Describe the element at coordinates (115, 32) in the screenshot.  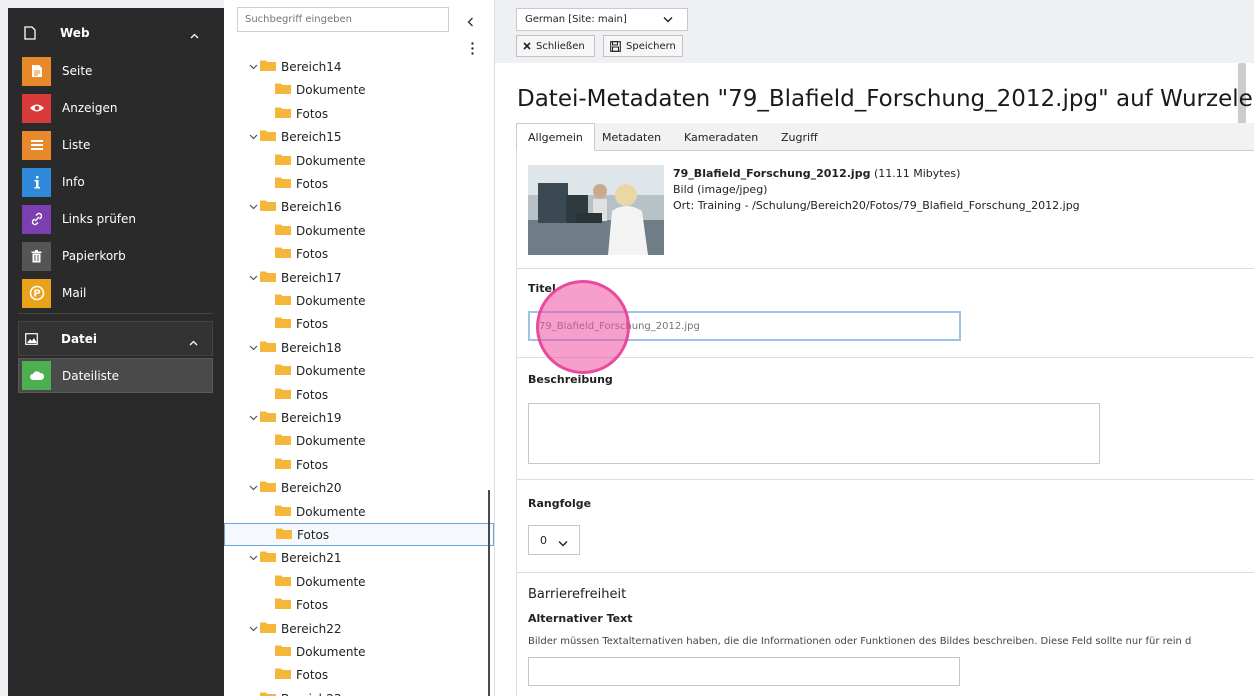
I see `menu-group-web: Web` at that location.